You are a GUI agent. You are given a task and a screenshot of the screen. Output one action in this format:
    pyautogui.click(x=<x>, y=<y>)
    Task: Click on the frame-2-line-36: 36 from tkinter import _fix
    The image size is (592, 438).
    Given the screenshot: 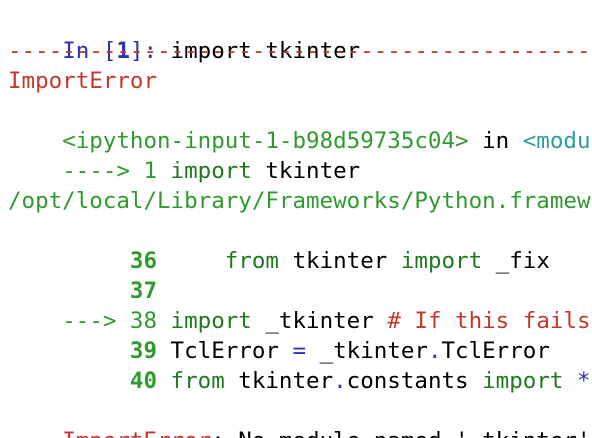 What is the action you would take?
    pyautogui.click(x=339, y=261)
    